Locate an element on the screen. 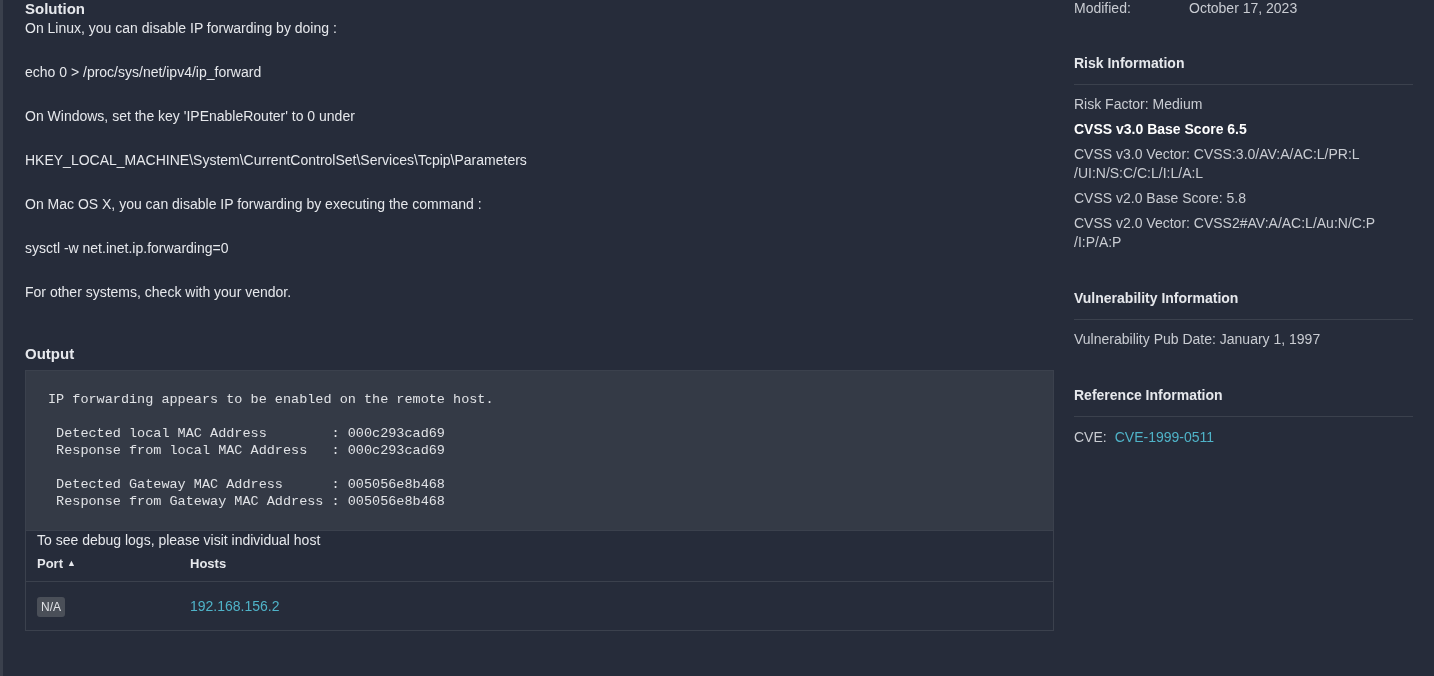  info-text: CVSS v2.0 Base Score: 5.8 is located at coordinates (1160, 198).